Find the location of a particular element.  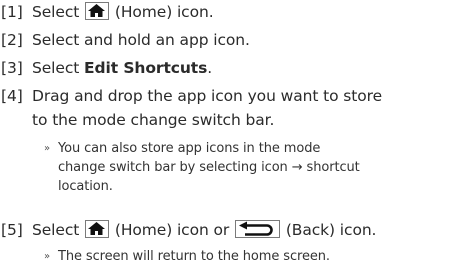

step-text: (Home) icon. is located at coordinates (164, 12).